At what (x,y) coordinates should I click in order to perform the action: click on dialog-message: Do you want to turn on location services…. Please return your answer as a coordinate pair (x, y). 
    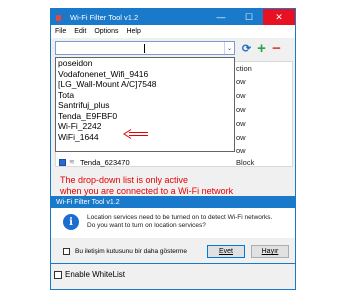
    Looking at the image, I should click on (146, 225).